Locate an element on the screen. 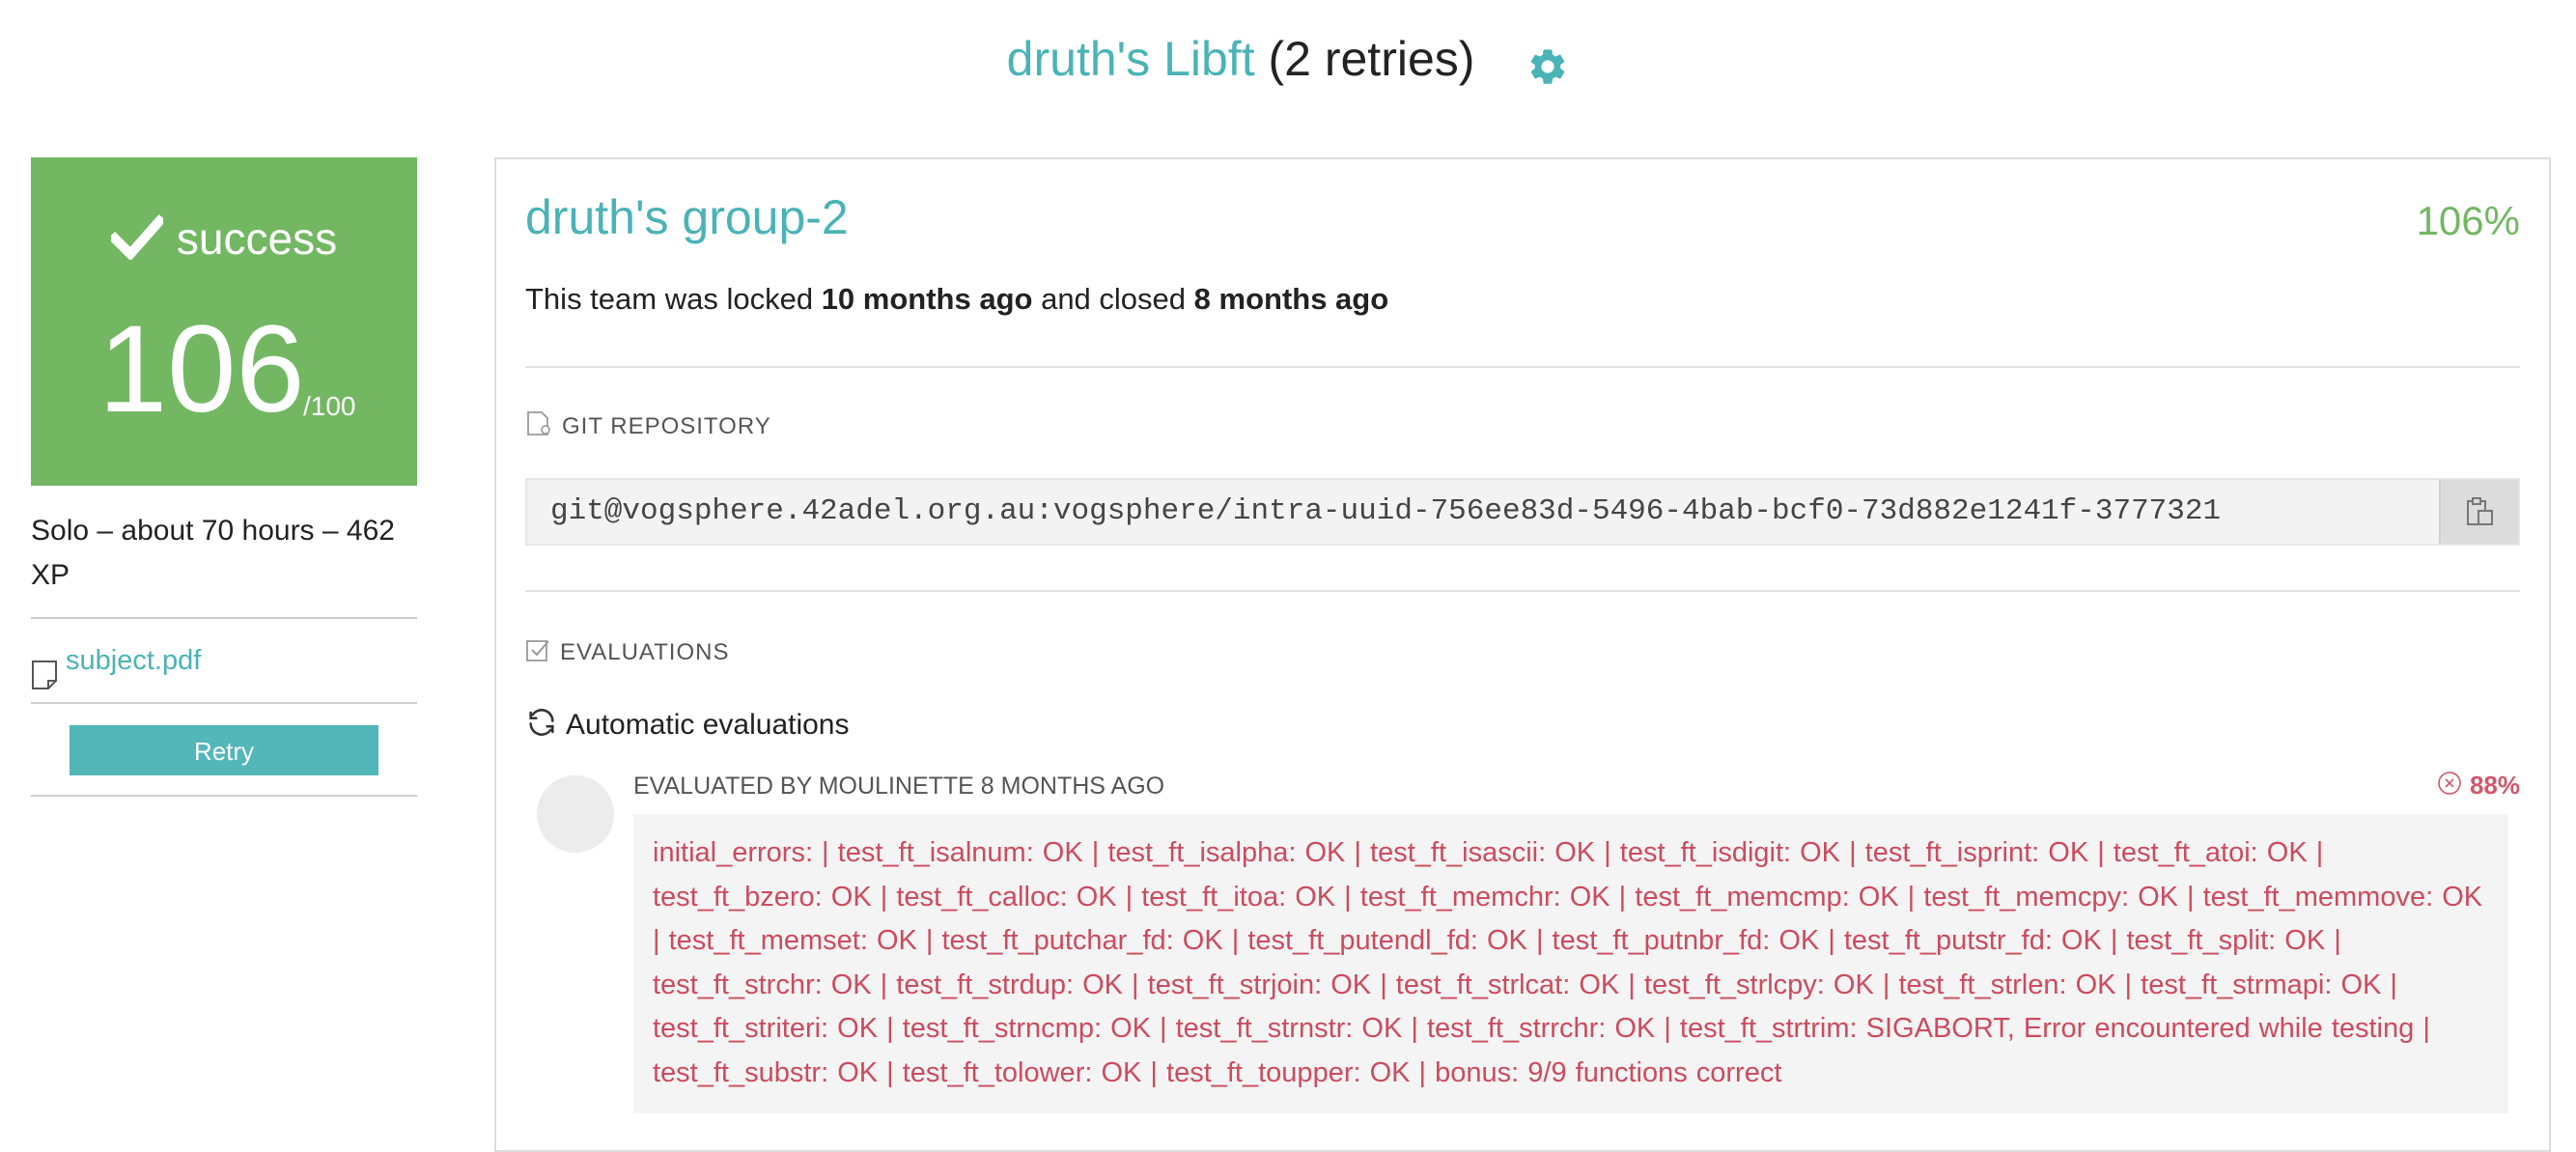 The width and height of the screenshot is (2576, 1152). automatic-evaluations-heading: Automatic evaluations is located at coordinates (687, 725).